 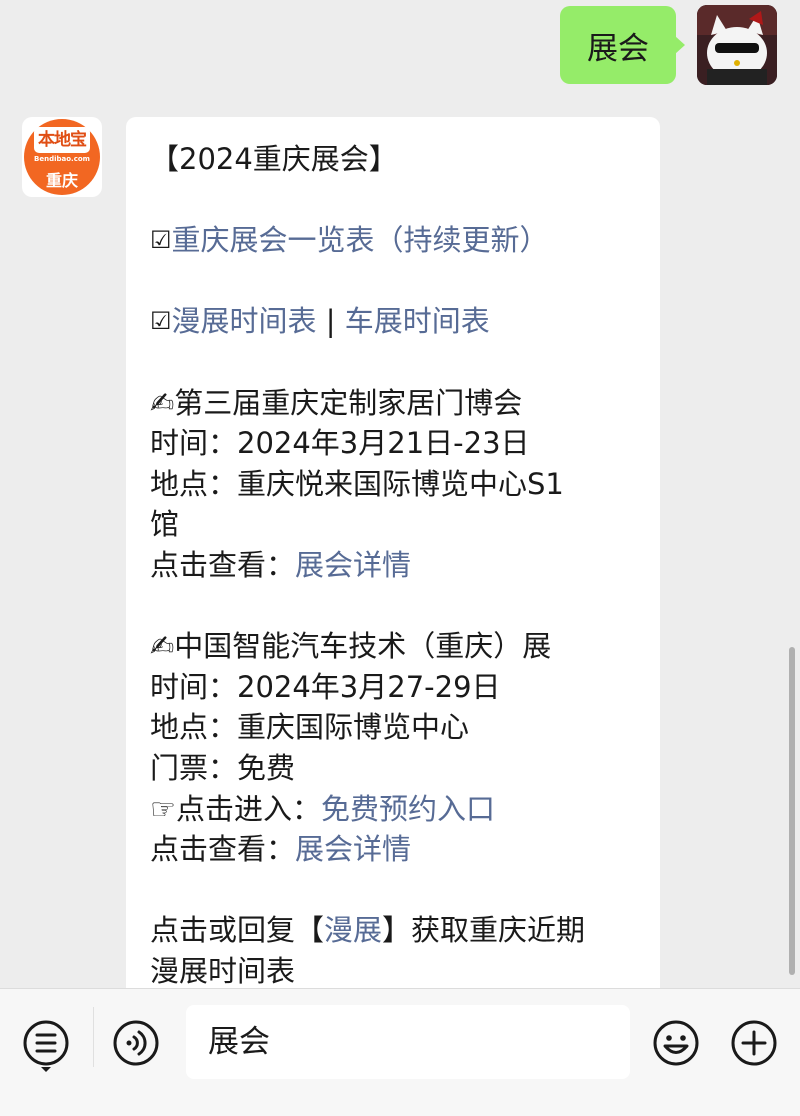 What do you see at coordinates (484, 930) in the screenshot?
I see `reply-suffix: 】获取重庆近期` at bounding box center [484, 930].